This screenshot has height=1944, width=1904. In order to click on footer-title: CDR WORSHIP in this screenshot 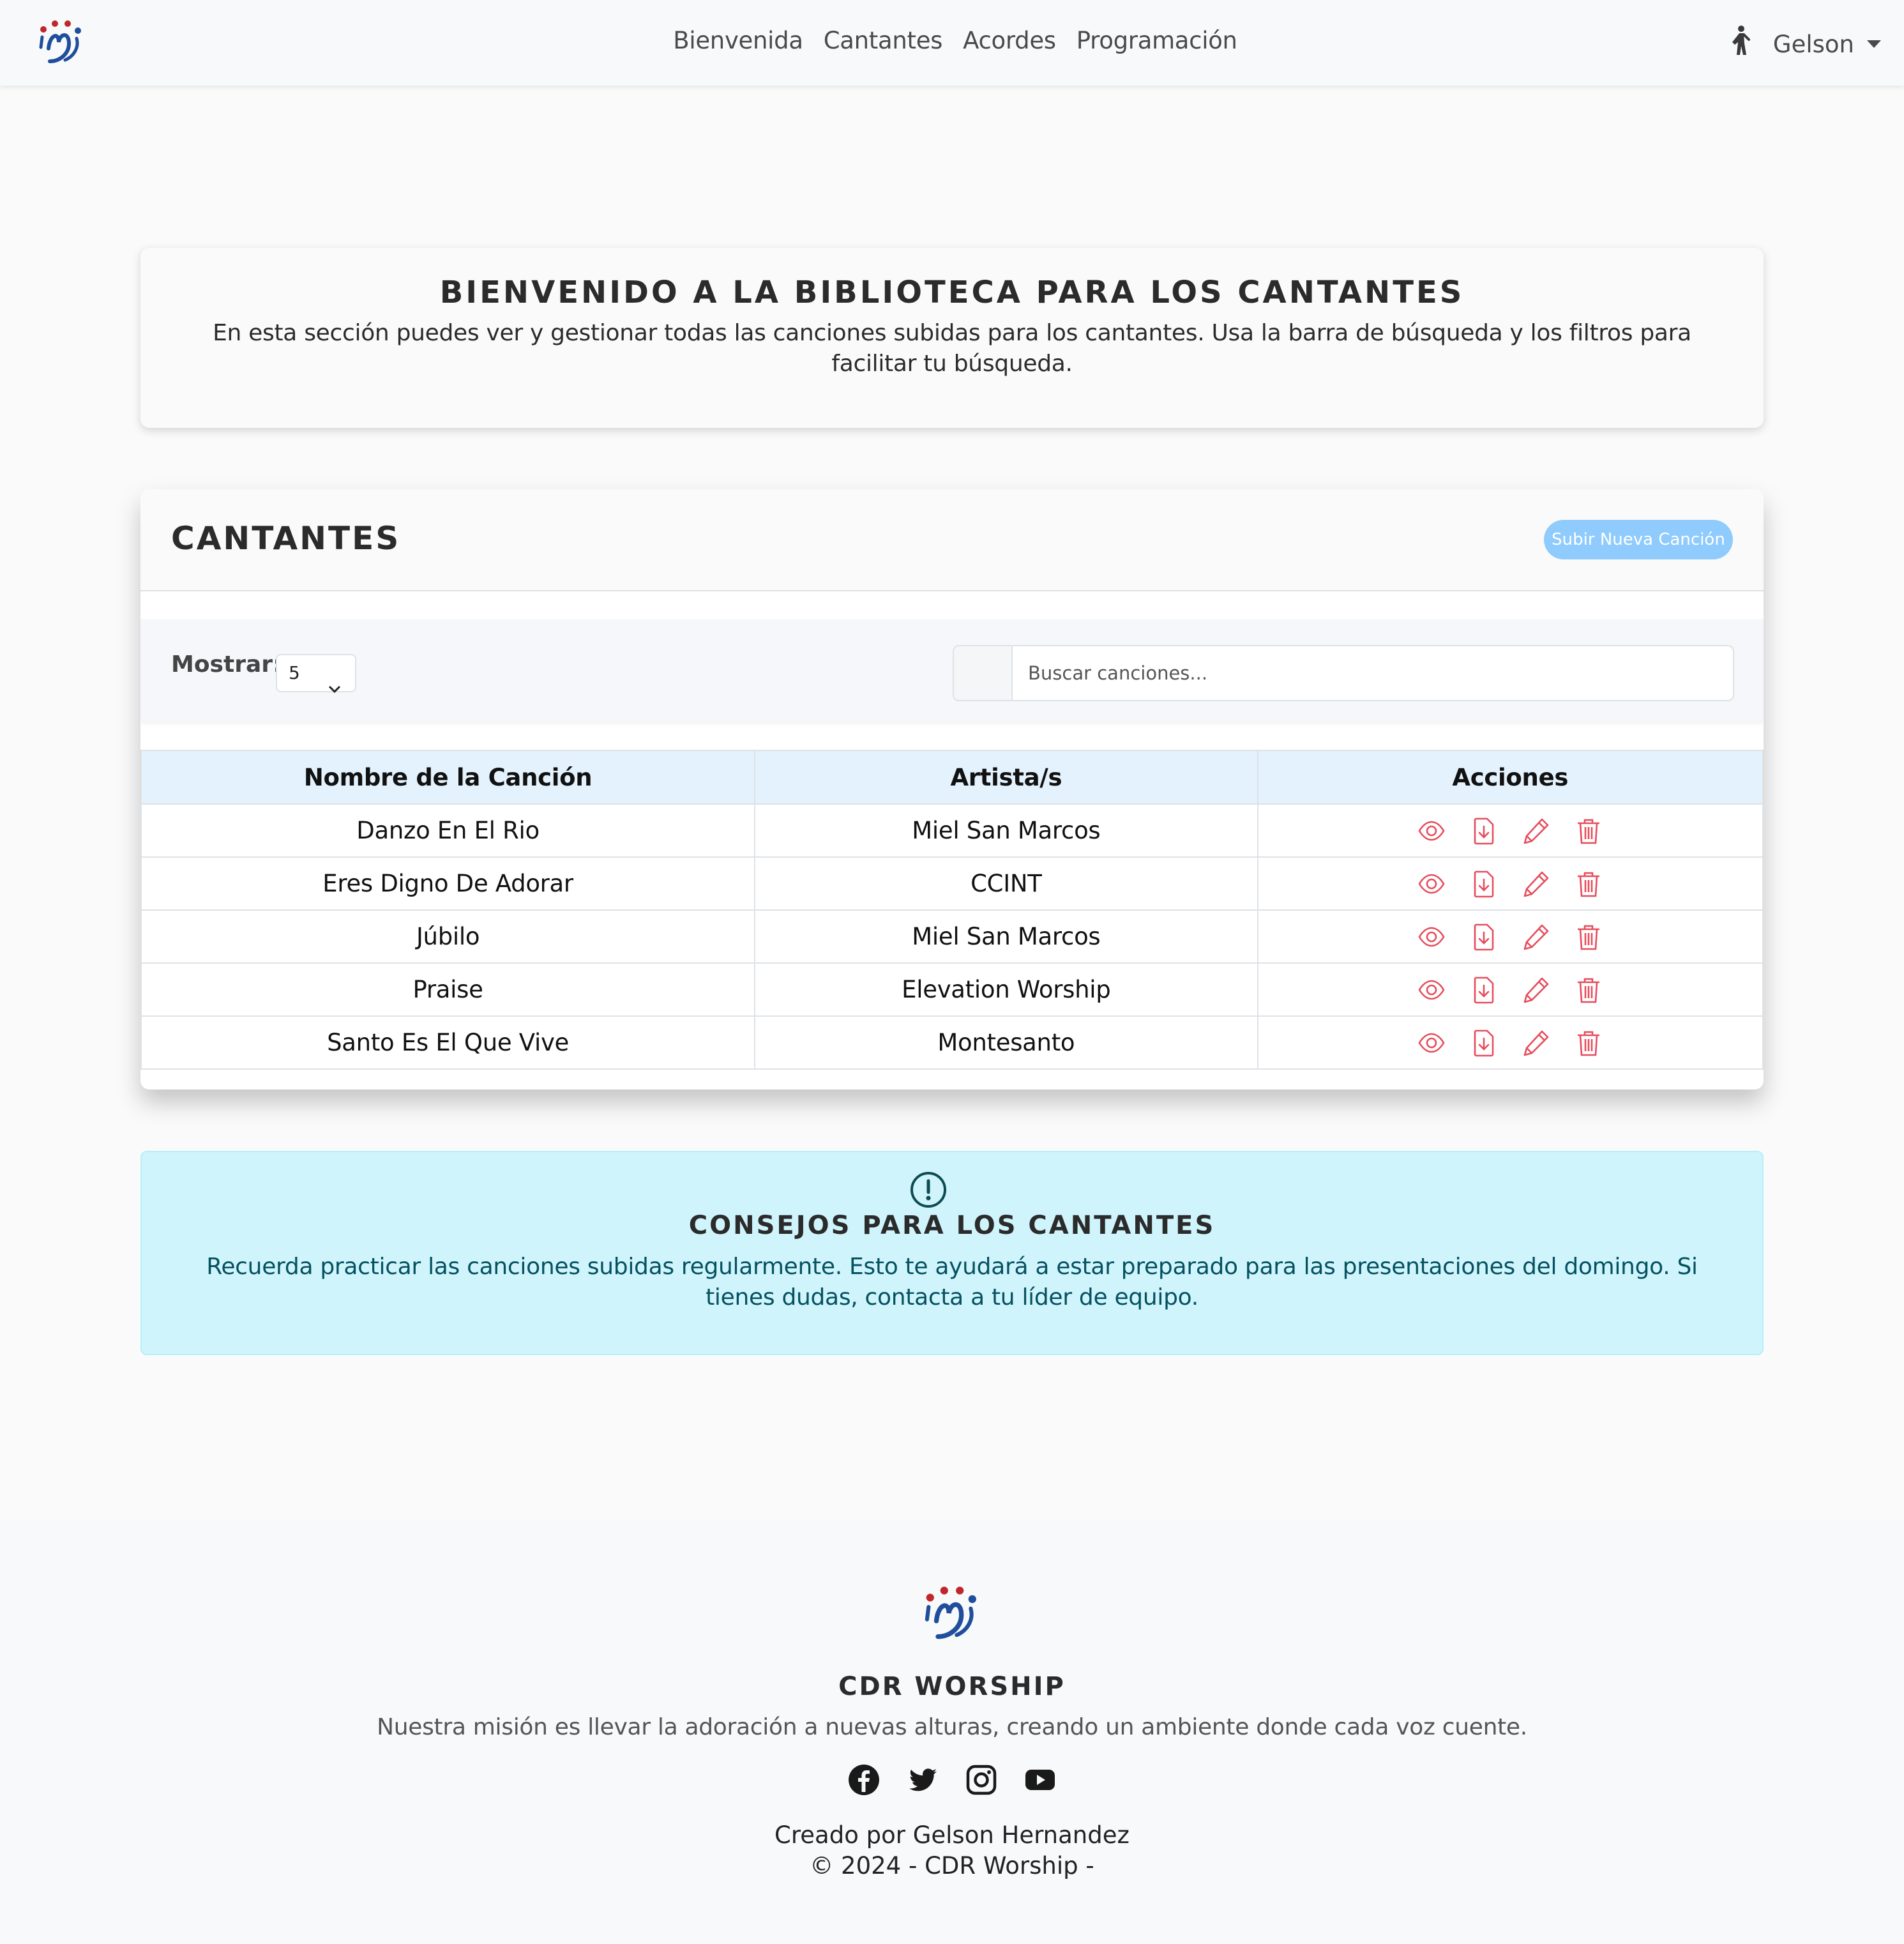, I will do `click(952, 1686)`.